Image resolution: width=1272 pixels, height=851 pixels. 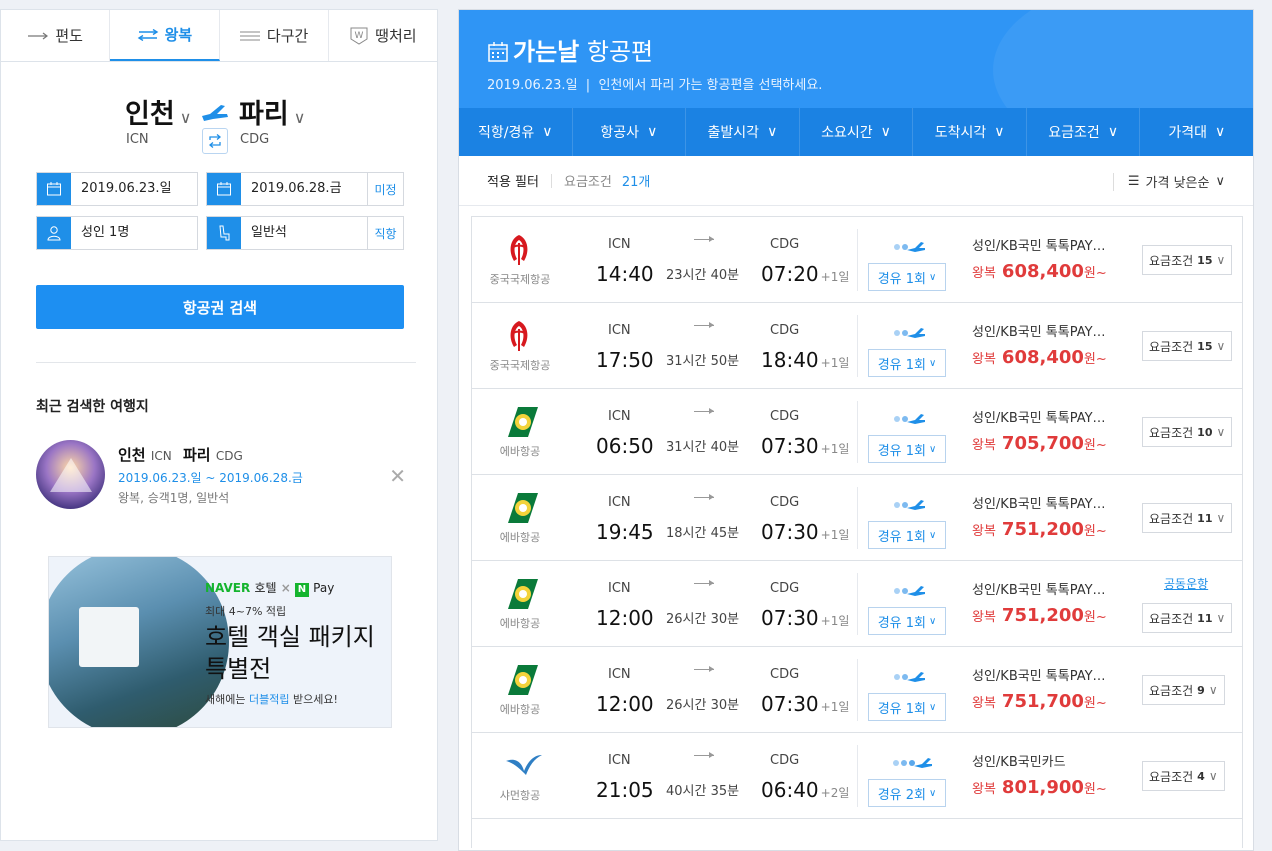 I want to click on applied-filter-chip: 요금조건, so click(x=588, y=180).